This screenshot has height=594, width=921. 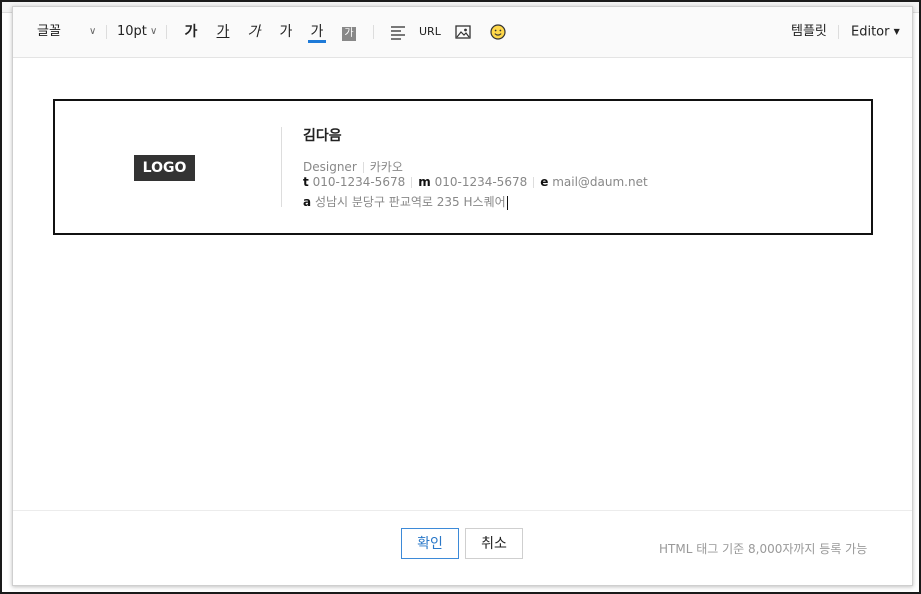 What do you see at coordinates (307, 202) in the screenshot?
I see `address-label: a` at bounding box center [307, 202].